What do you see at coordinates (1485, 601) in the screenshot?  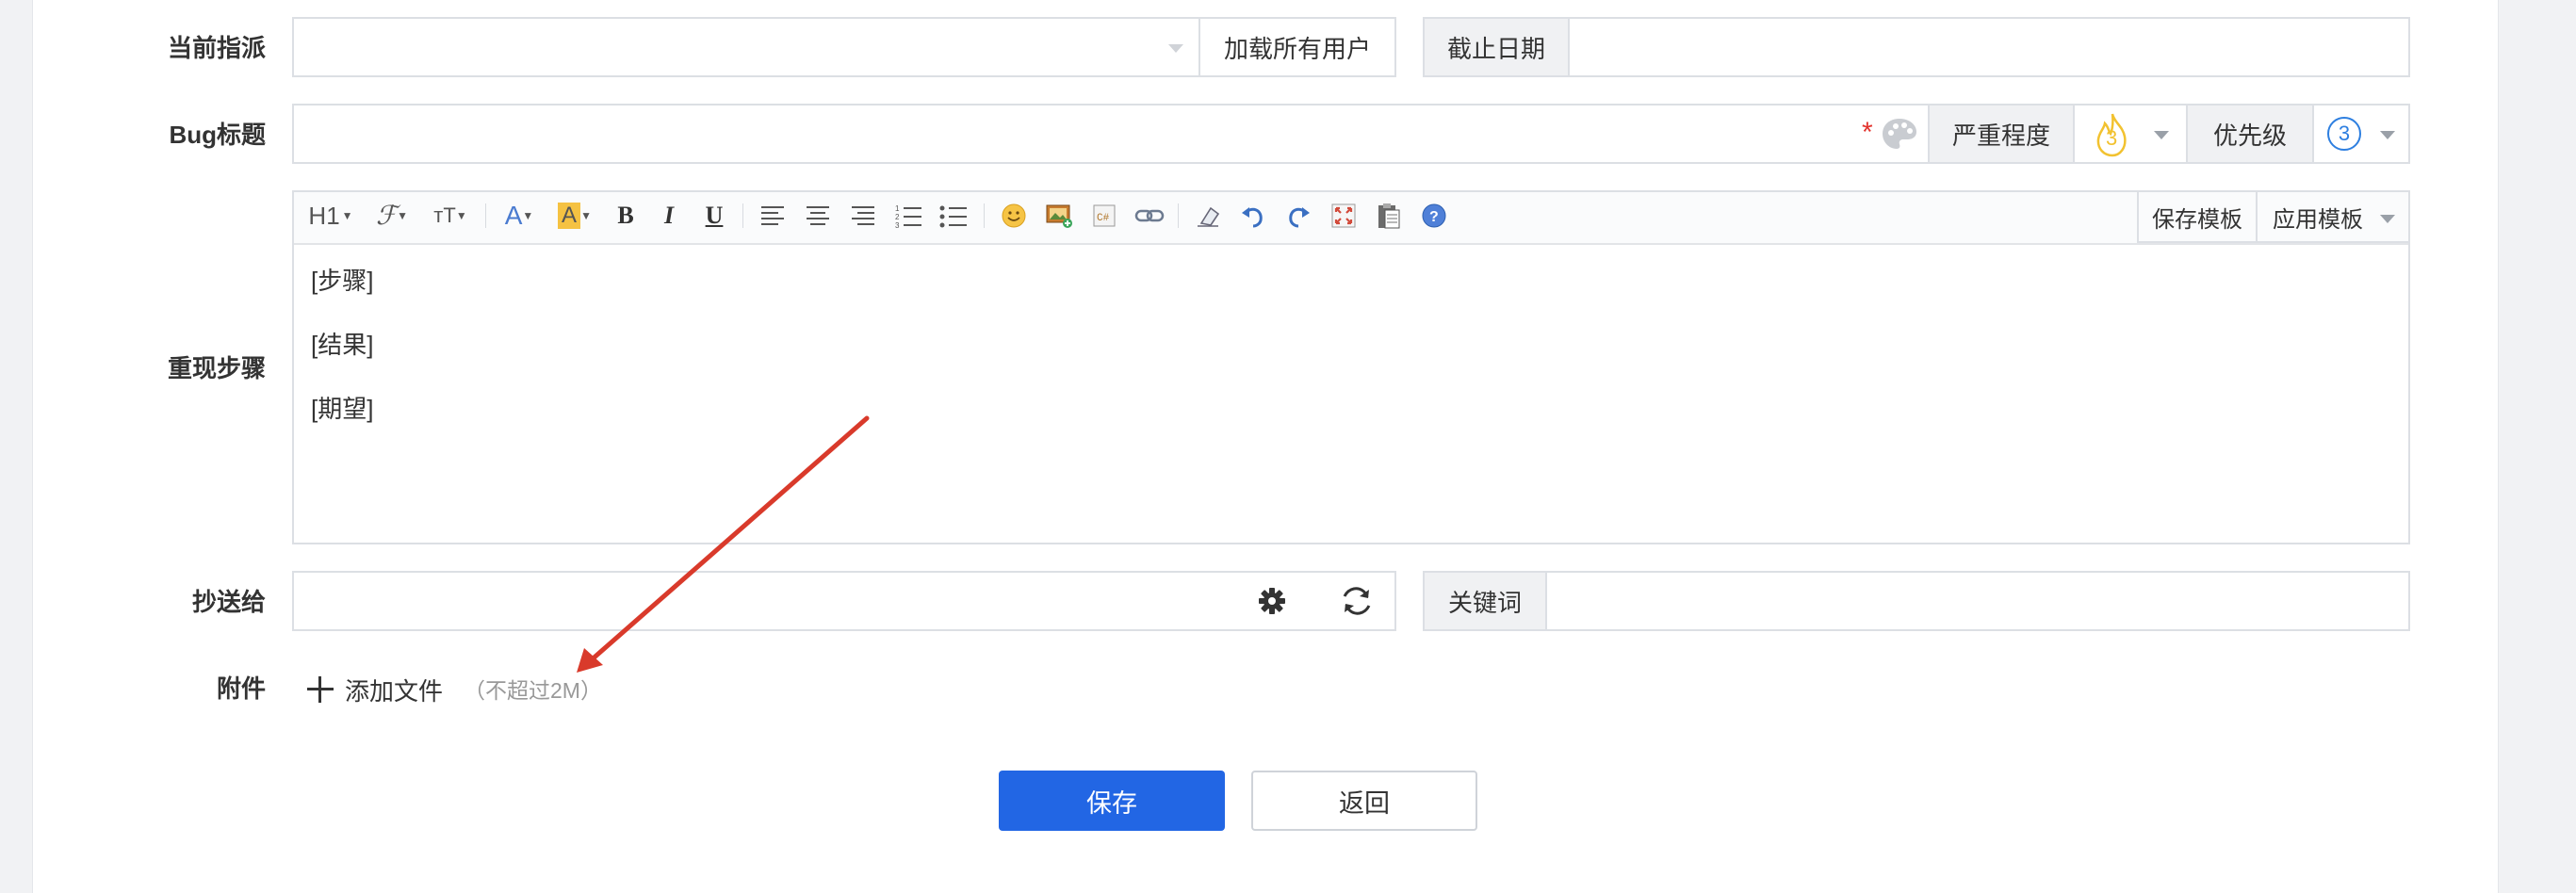 I see `keywords-label: 关键词` at bounding box center [1485, 601].